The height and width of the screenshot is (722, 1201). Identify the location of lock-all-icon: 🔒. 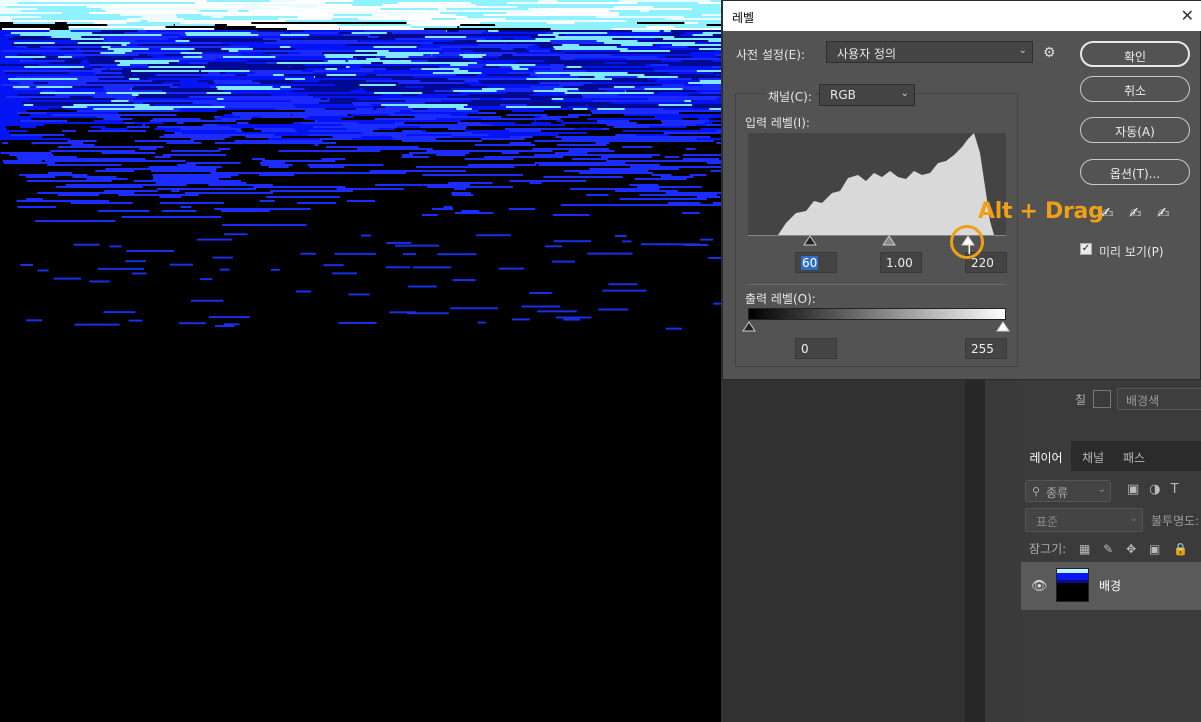
(1180, 549).